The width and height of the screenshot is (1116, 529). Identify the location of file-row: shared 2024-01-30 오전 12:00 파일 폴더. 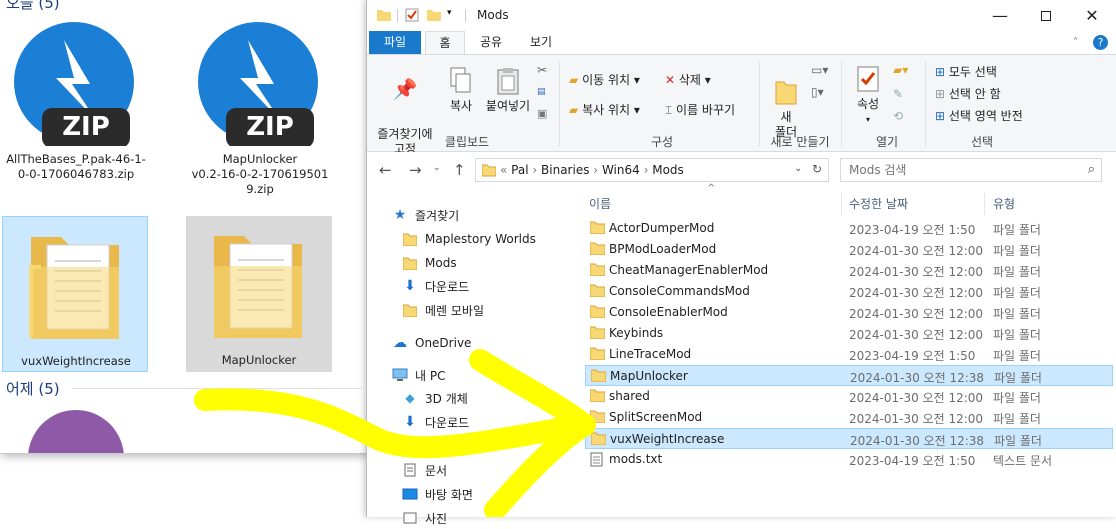
(849, 396).